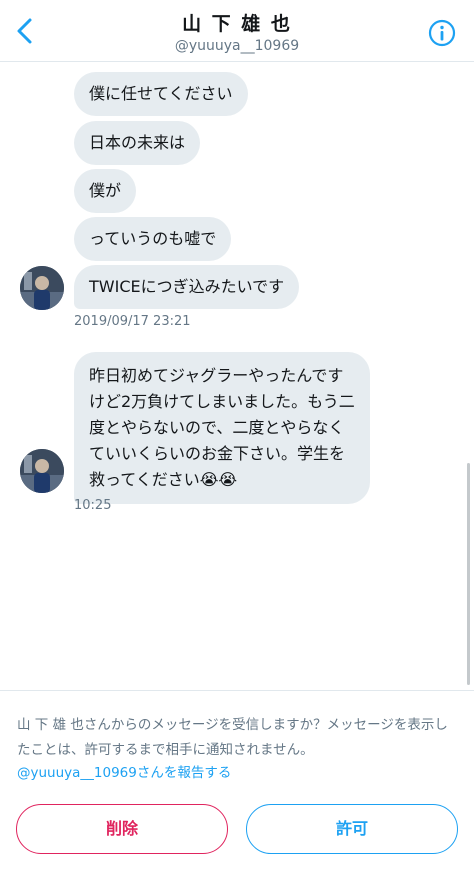 This screenshot has height=872, width=474. I want to click on divider, so click(237, 690).